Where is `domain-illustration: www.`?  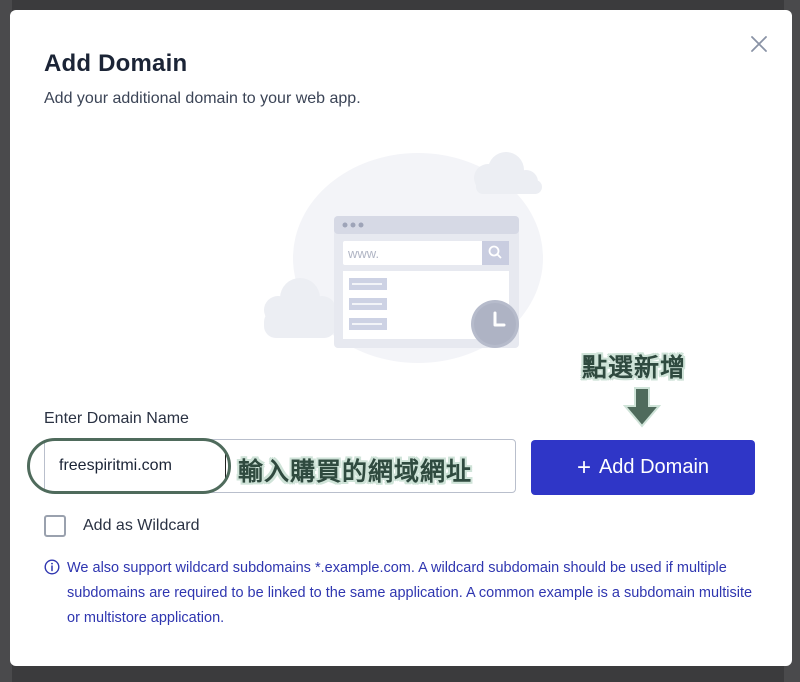
domain-illustration: www. is located at coordinates (403, 257).